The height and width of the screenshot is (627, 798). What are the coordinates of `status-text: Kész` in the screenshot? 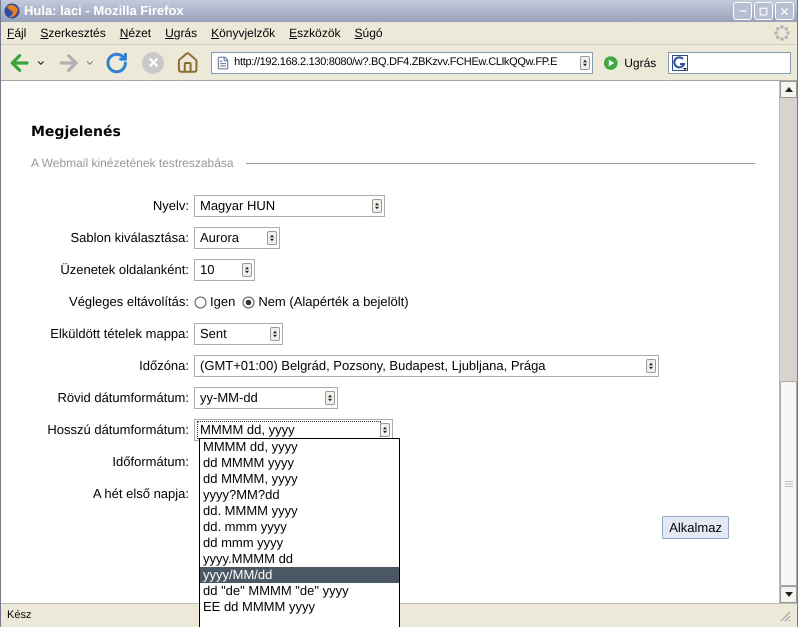 It's located at (19, 616).